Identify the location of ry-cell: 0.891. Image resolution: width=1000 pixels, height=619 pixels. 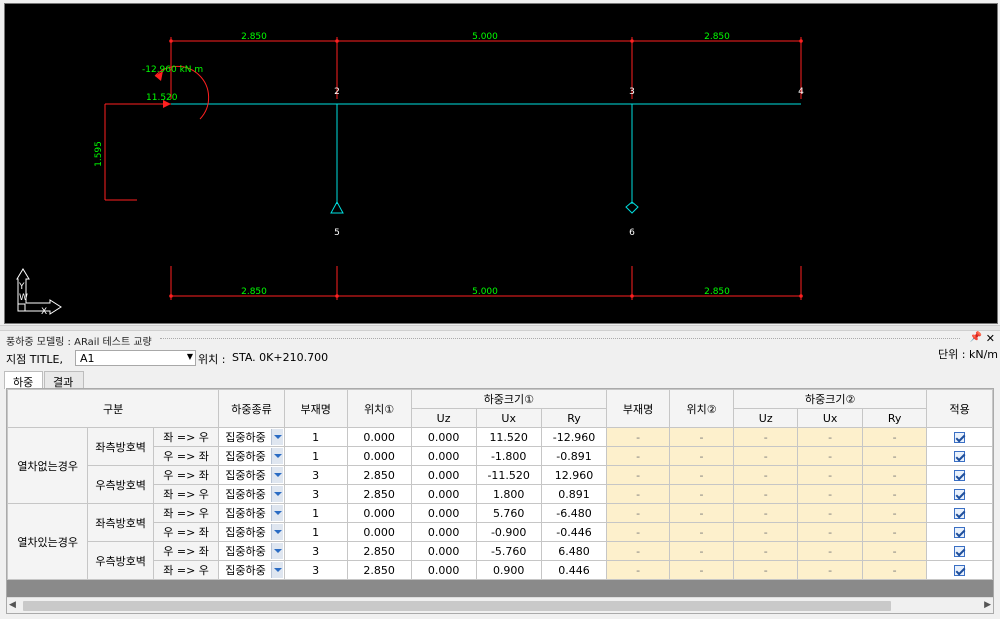
(574, 494).